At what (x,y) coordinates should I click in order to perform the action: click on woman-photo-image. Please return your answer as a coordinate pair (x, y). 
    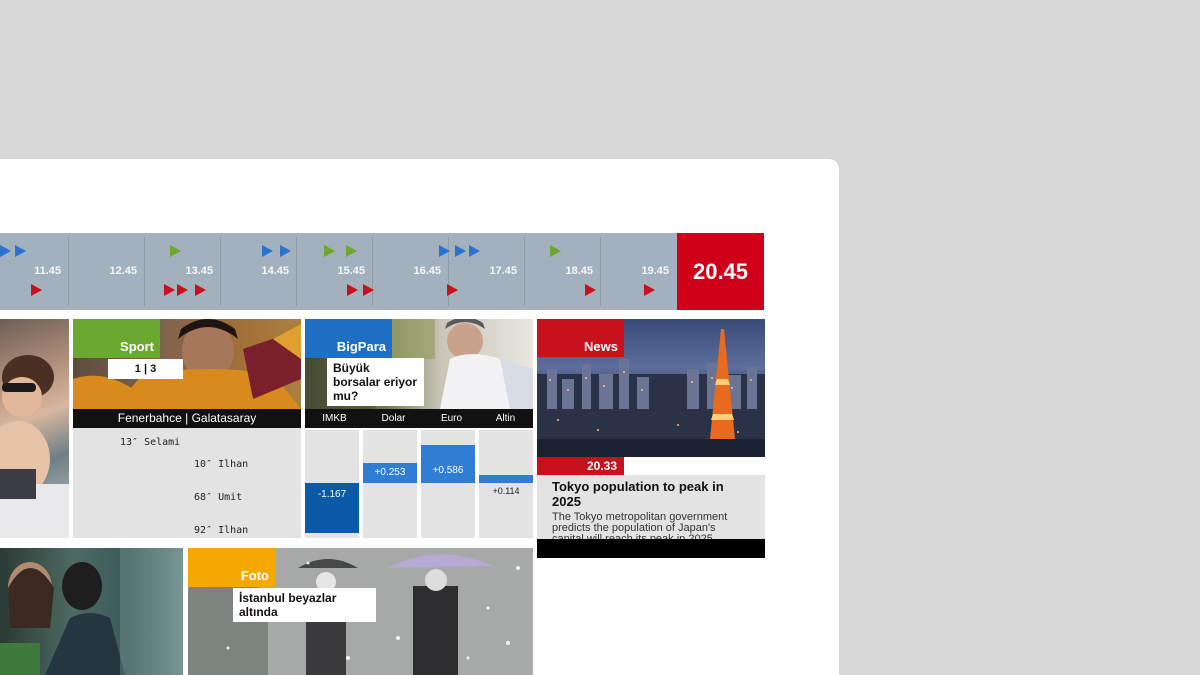
    Looking at the image, I should click on (34, 446).